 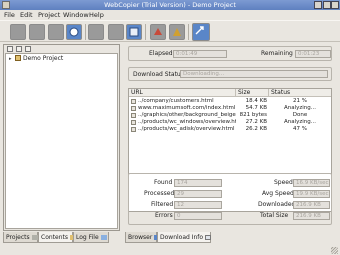 What do you see at coordinates (334, 250) in the screenshot?
I see `resize-grip-icon` at bounding box center [334, 250].